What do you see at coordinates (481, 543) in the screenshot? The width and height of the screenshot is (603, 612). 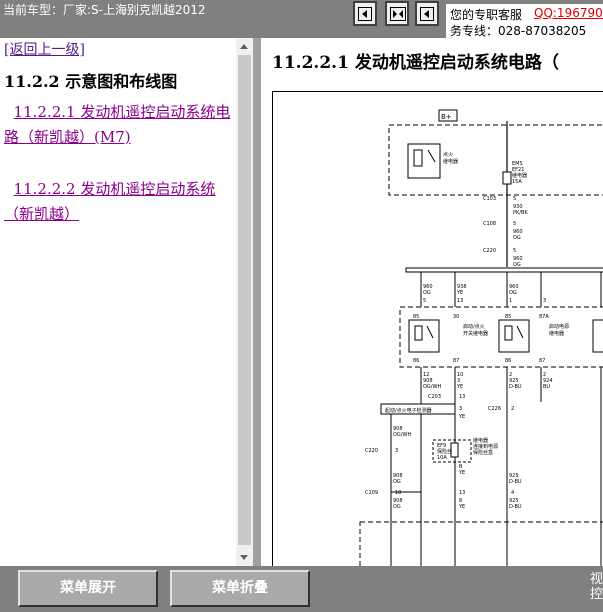 I see `ecm-outline` at bounding box center [481, 543].